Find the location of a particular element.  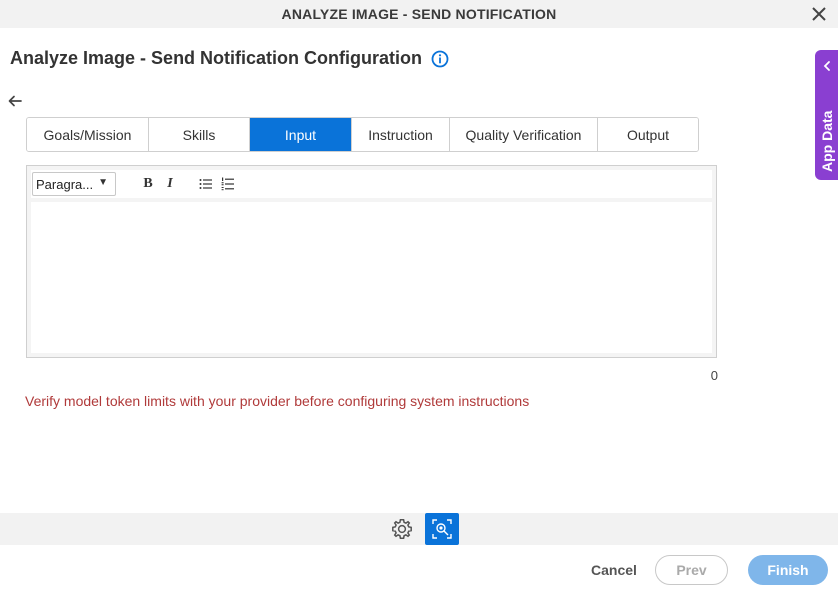

character-count: 0 is located at coordinates (714, 375).